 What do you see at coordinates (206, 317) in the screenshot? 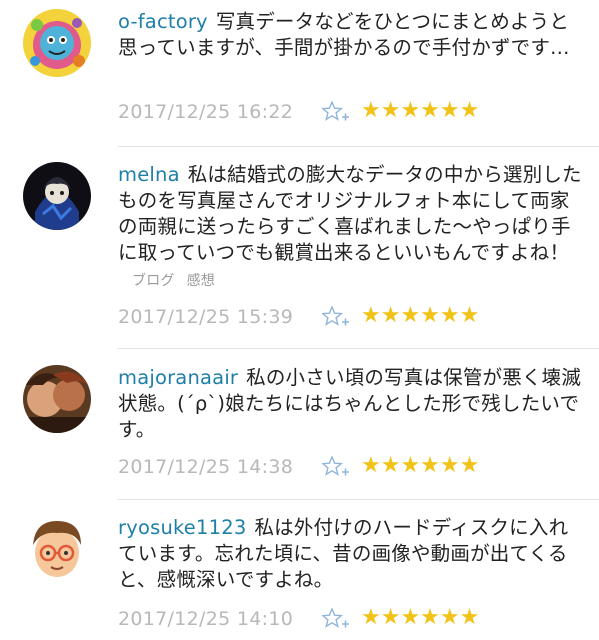
I see `timestamp: 2017/12/25 15:39` at bounding box center [206, 317].